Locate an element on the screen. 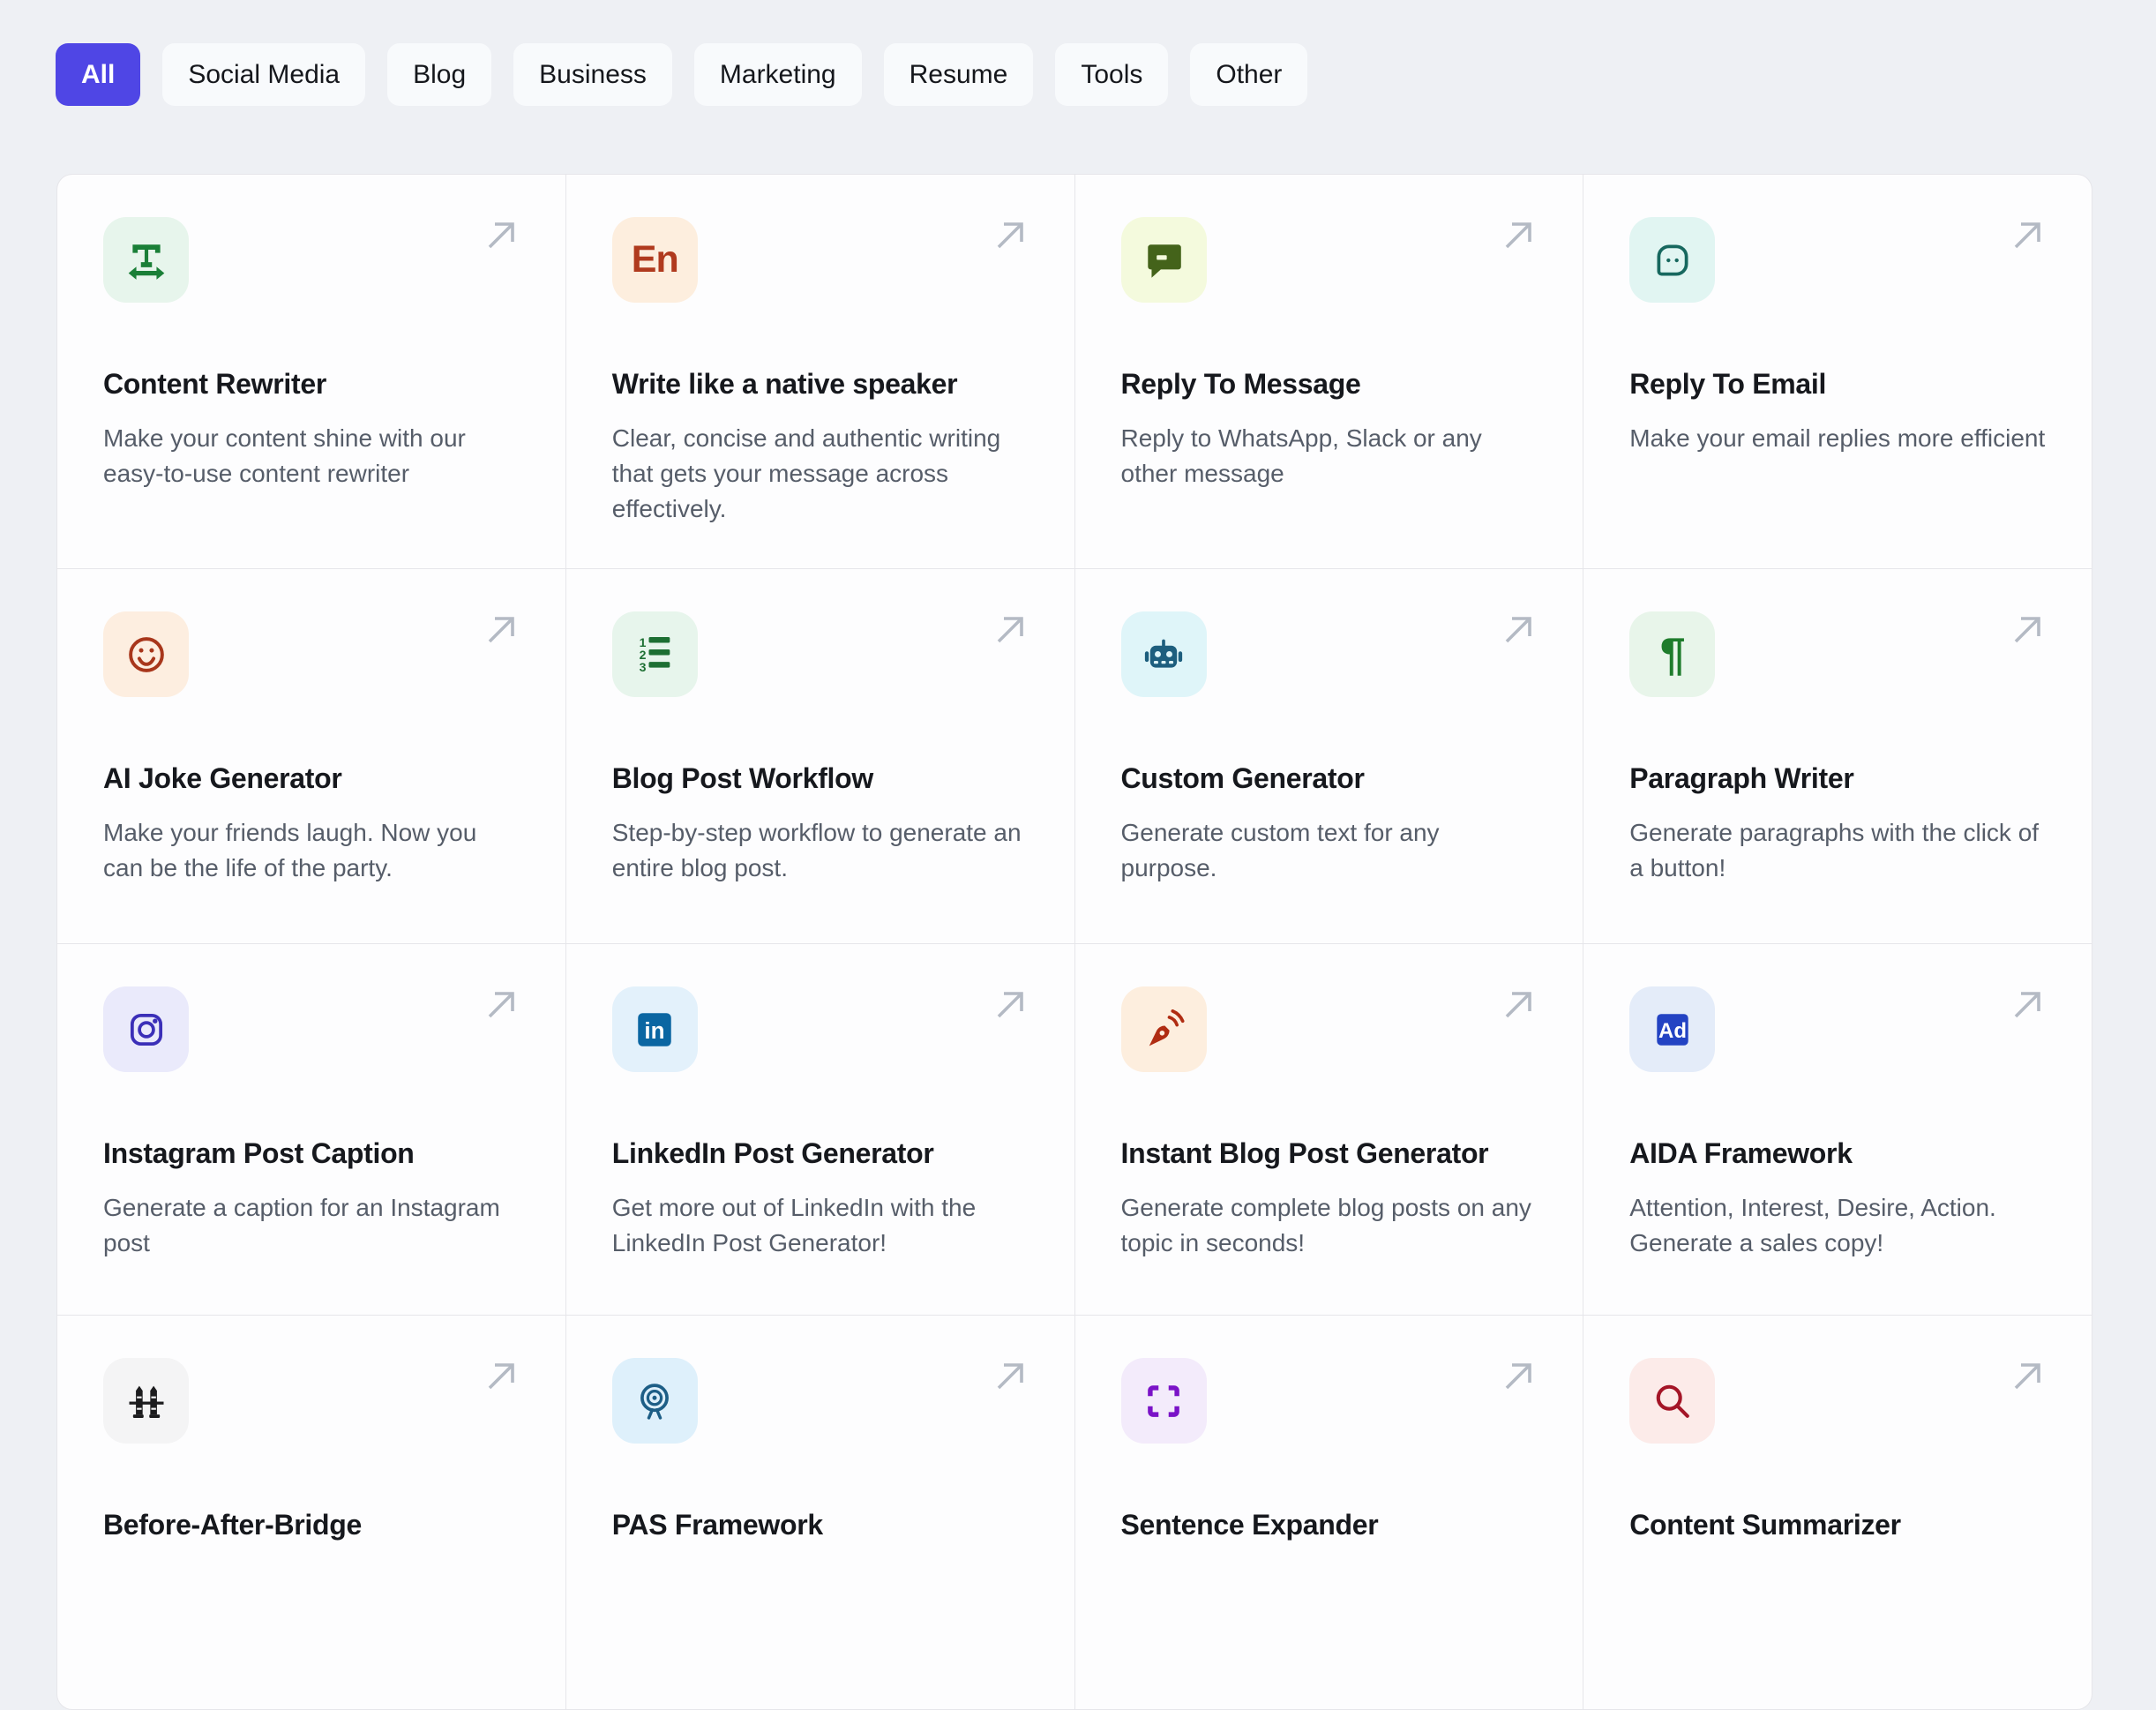 This screenshot has width=2156, height=1710. message-bubble-icon is located at coordinates (1163, 260).